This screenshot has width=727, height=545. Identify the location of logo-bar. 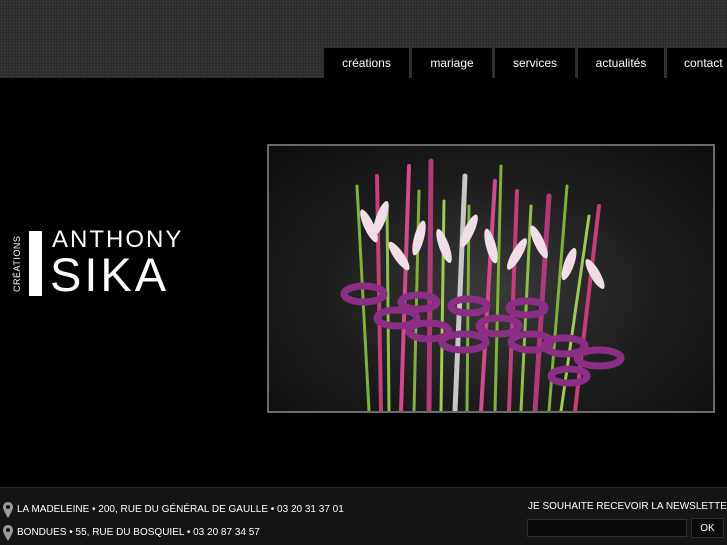
(35, 263).